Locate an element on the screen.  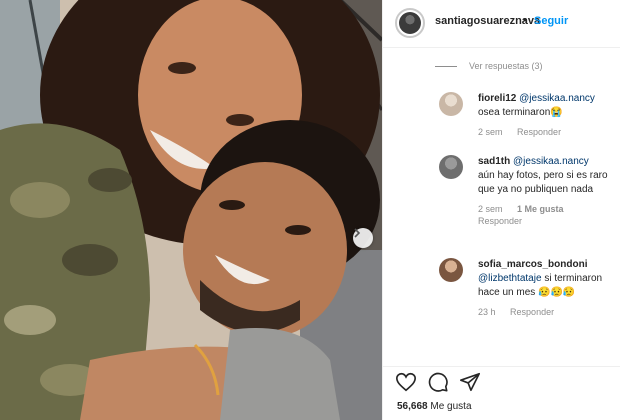
post-header: santiagosuareznava • Seguir is located at coordinates (501, 24).